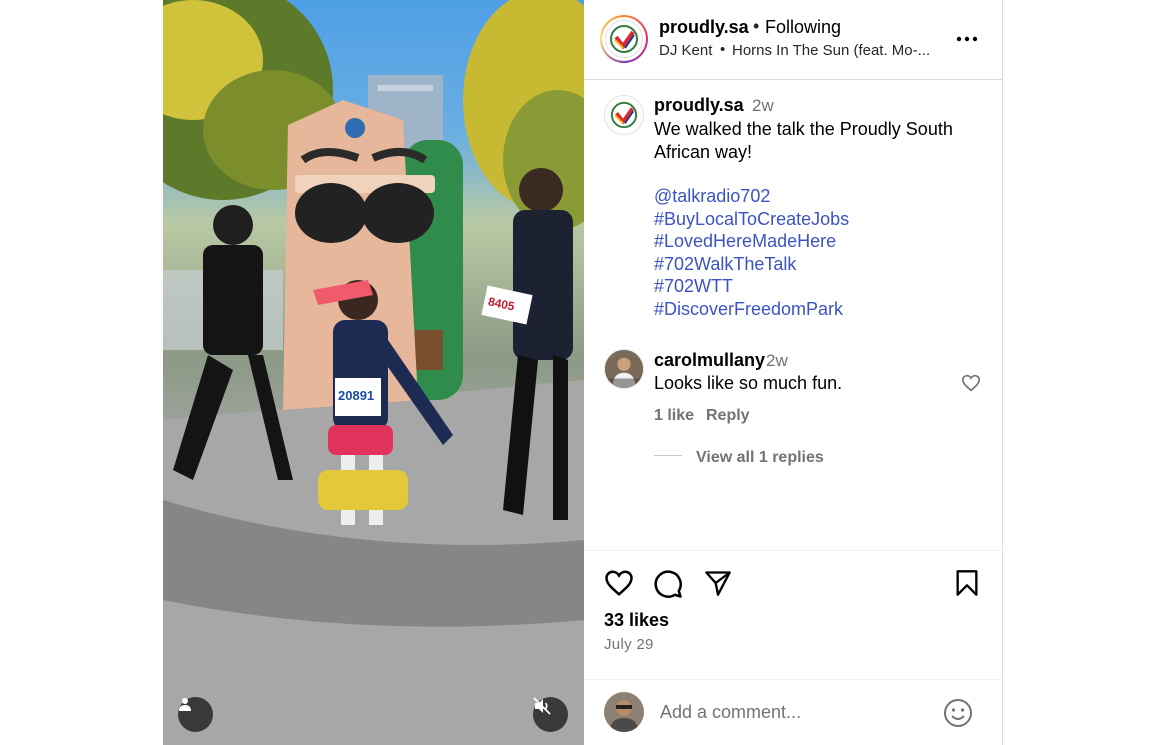 The height and width of the screenshot is (745, 1166). I want to click on header-username: proudly.sa, so click(704, 27).